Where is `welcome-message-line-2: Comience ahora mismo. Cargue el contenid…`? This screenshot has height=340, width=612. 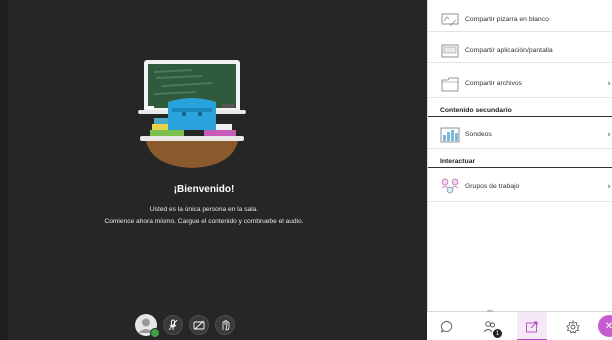 welcome-message-line-2: Comience ahora mismo. Cargue el contenid… is located at coordinates (204, 221).